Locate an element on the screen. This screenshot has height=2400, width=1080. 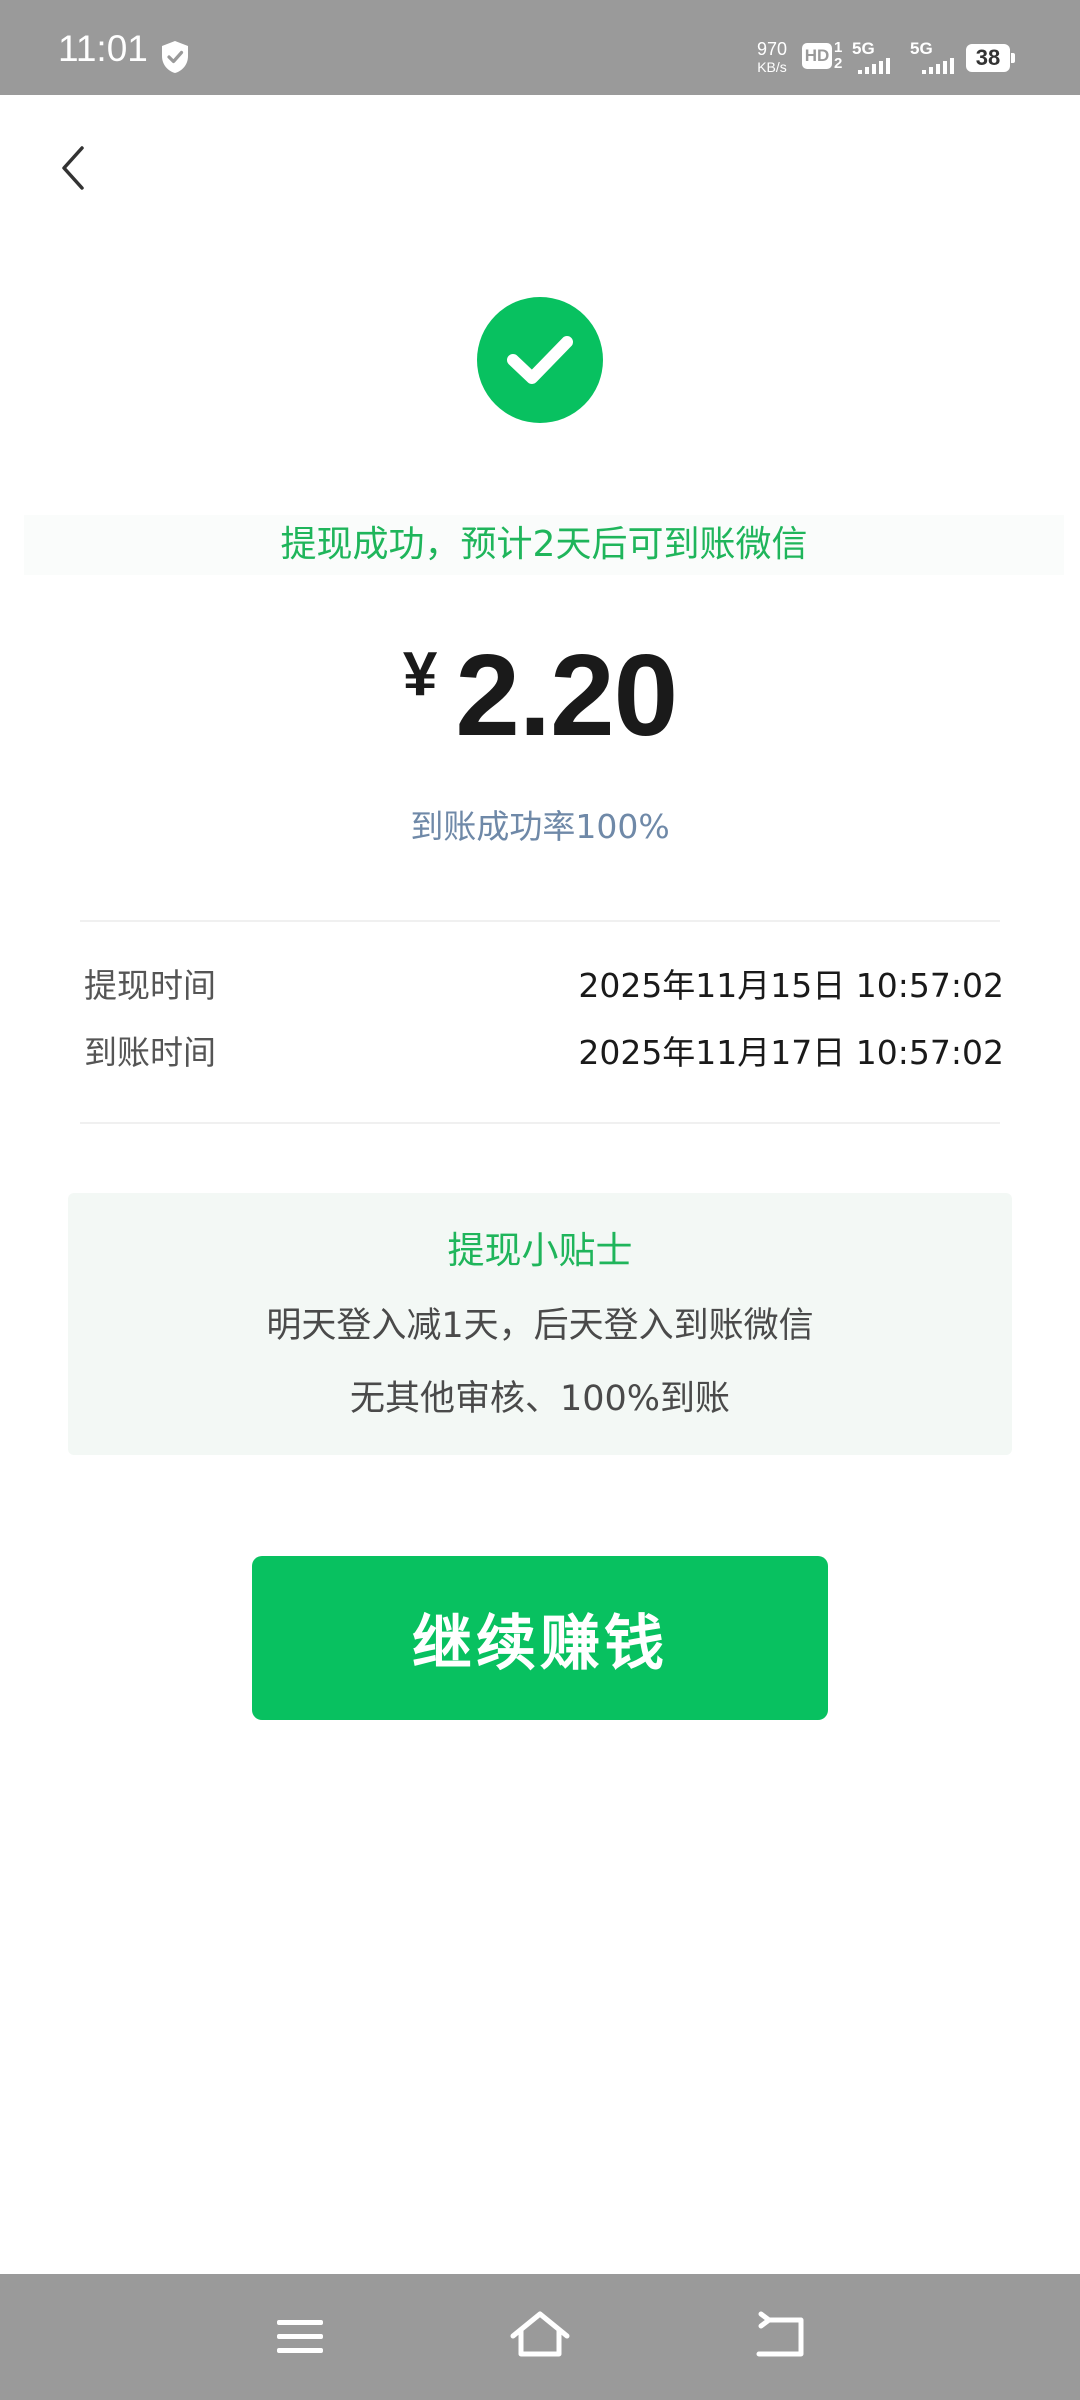
sim-numbers: 1 2 is located at coordinates (838, 56).